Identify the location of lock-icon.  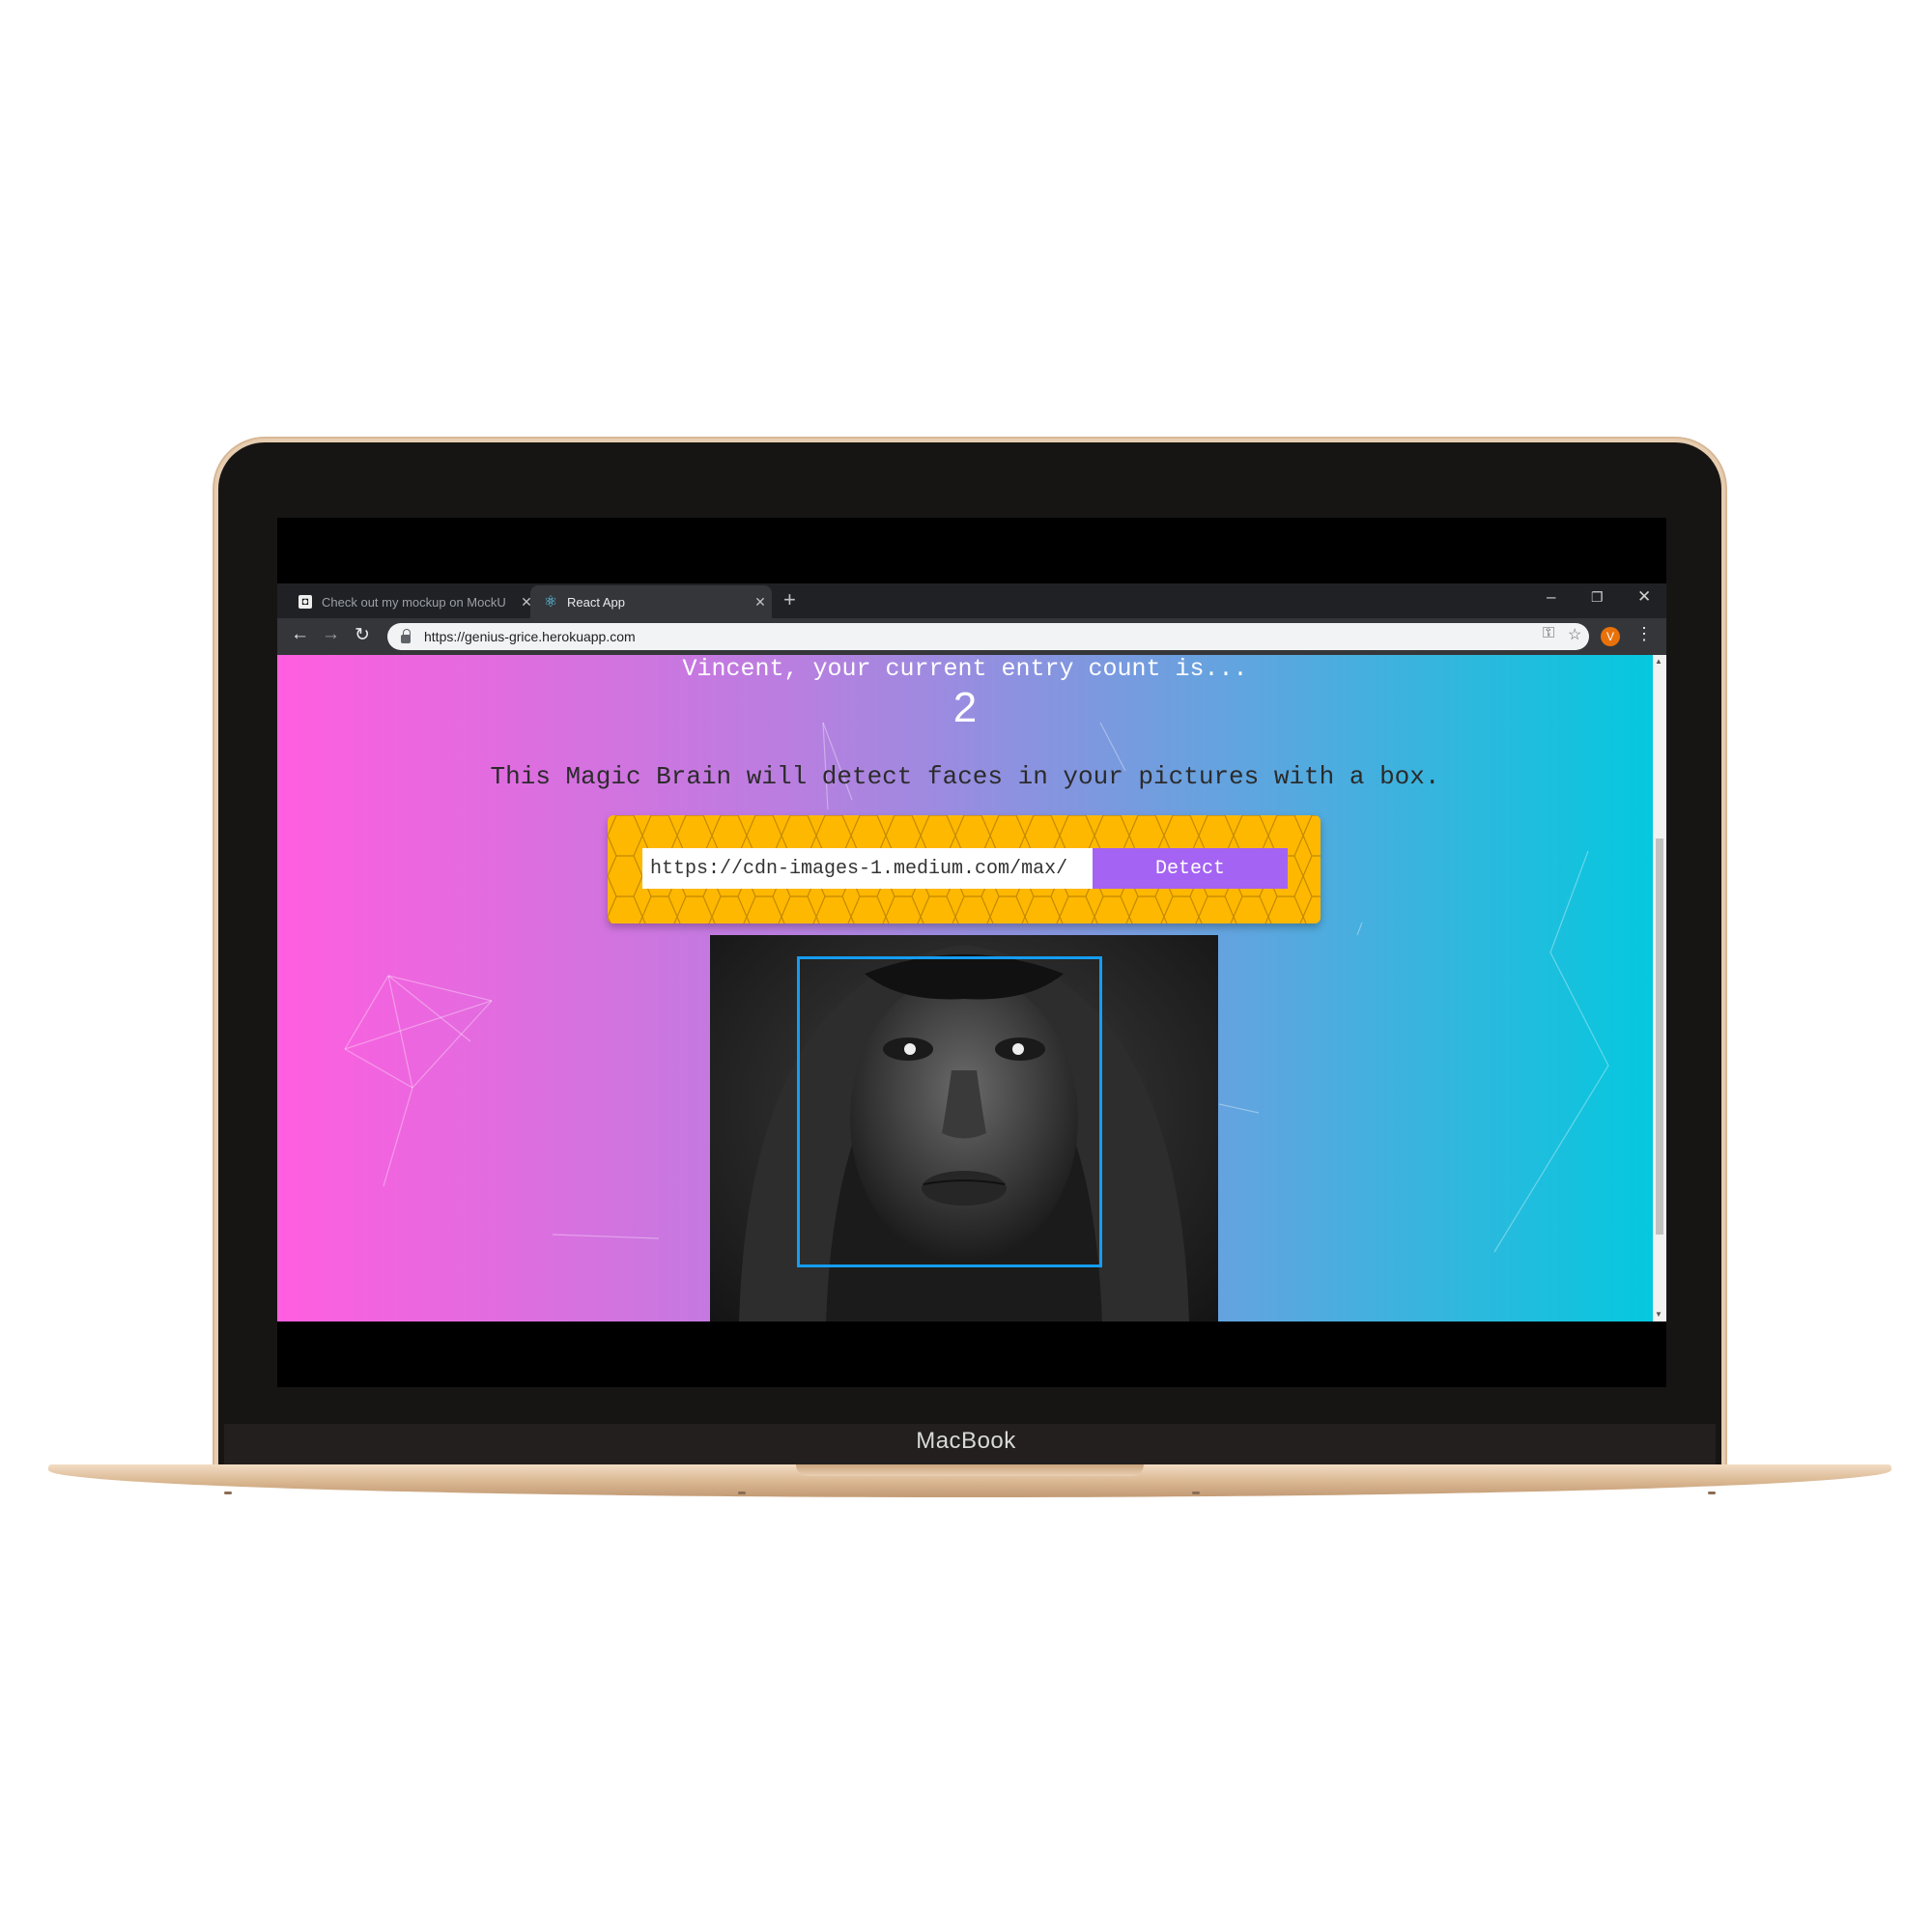
(406, 635).